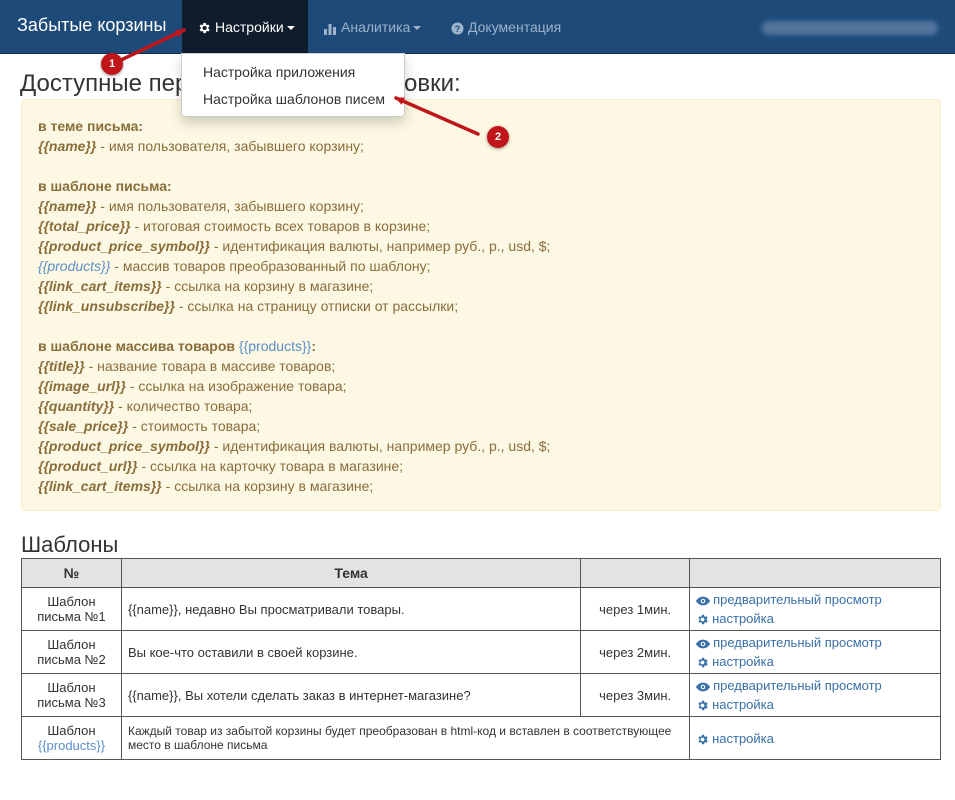 This screenshot has width=955, height=800. I want to click on nav-documentation-label: Документация, so click(515, 27).